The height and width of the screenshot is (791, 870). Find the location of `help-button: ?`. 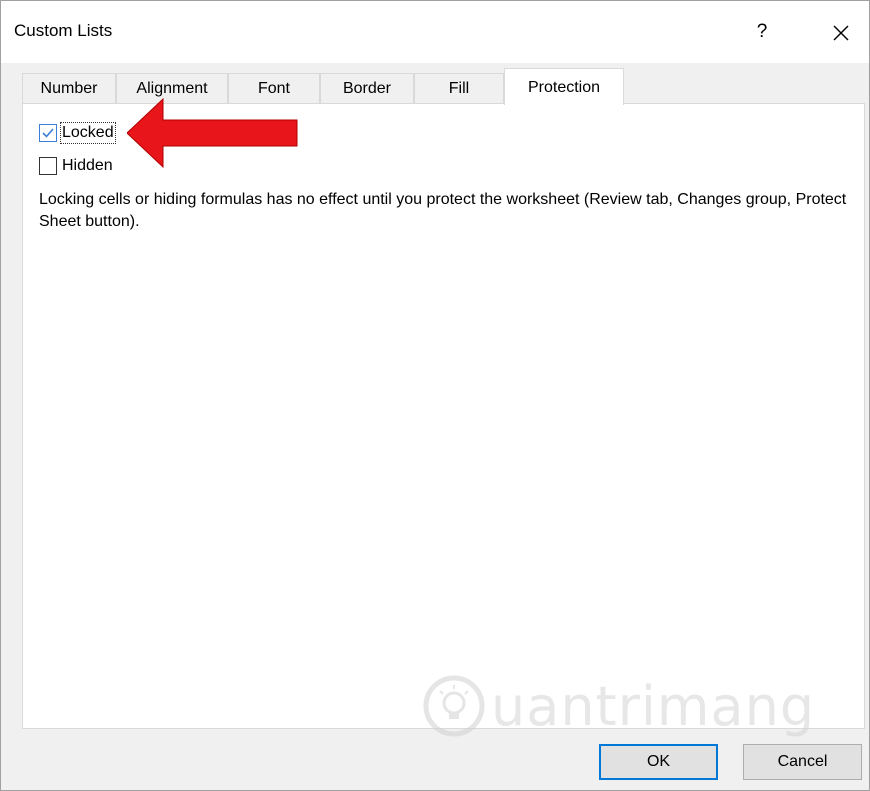

help-button: ? is located at coordinates (762, 32).